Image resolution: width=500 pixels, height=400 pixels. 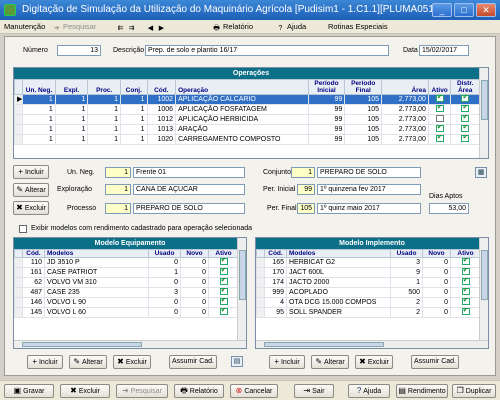 What do you see at coordinates (232, 27) in the screenshot?
I see `menu-relatorio: 🖶 Relatório` at bounding box center [232, 27].